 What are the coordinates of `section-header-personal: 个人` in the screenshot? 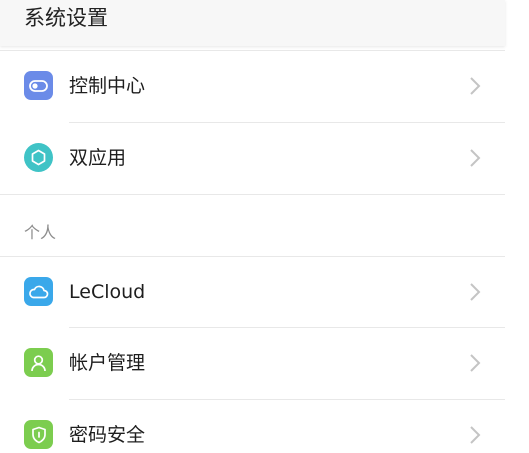 It's located at (40, 232).